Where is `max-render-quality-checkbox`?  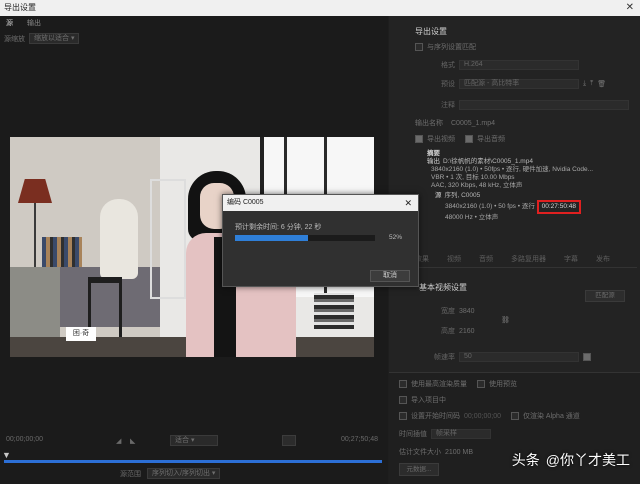 max-render-quality-checkbox is located at coordinates (403, 384).